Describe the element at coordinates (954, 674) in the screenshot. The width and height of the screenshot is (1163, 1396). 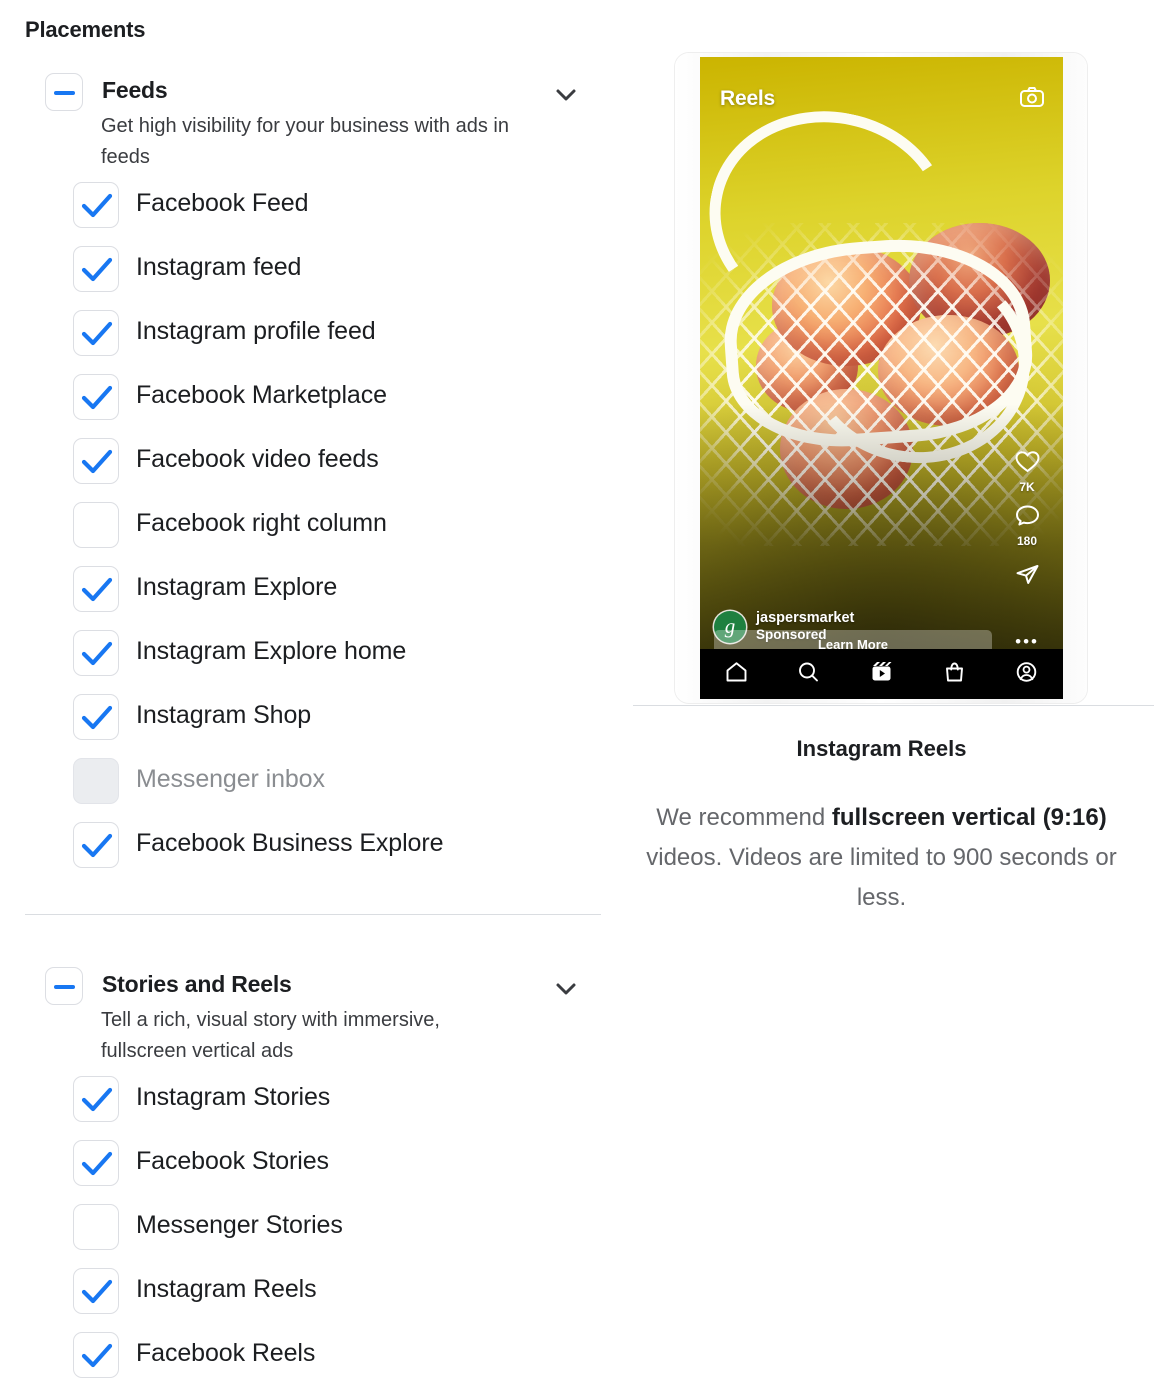
I see `shop-bag-icon` at that location.